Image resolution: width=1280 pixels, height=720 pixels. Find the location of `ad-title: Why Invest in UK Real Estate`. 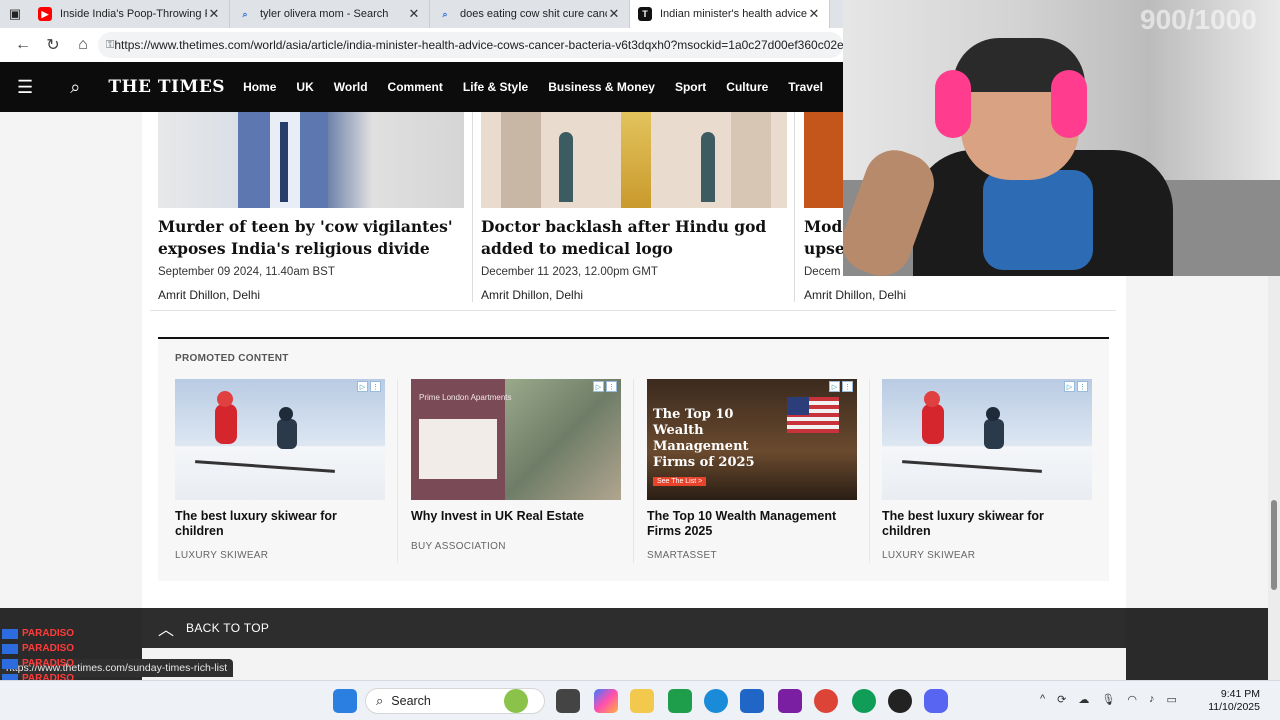

ad-title: Why Invest in UK Real Estate is located at coordinates (516, 516).